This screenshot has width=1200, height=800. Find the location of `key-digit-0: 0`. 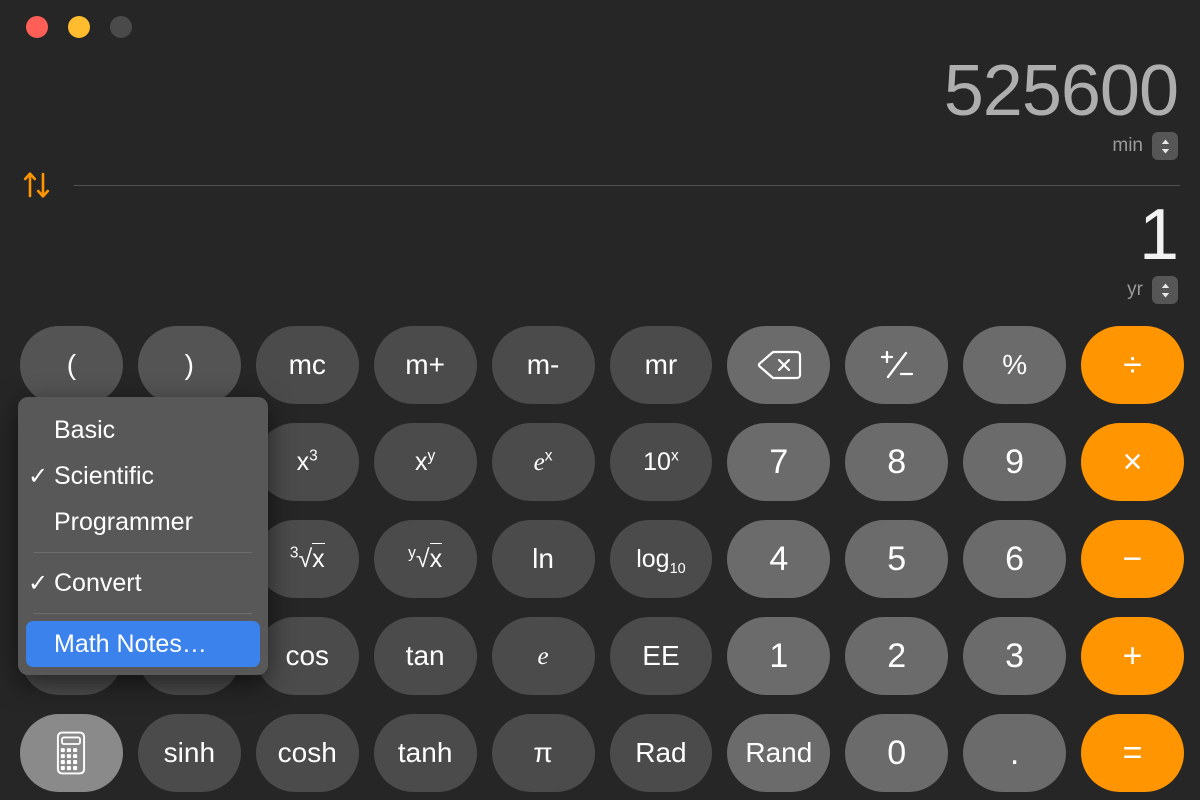

key-digit-0: 0 is located at coordinates (897, 753).